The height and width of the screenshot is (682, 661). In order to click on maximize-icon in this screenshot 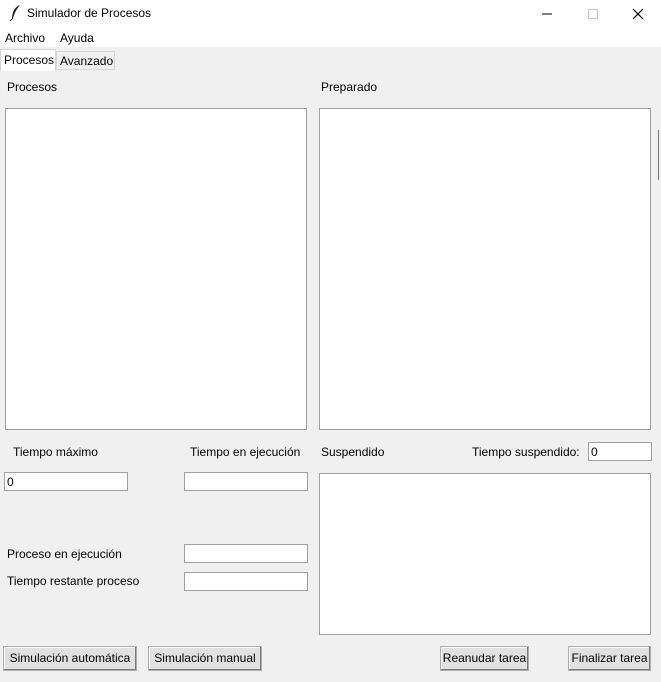, I will do `click(593, 14)`.